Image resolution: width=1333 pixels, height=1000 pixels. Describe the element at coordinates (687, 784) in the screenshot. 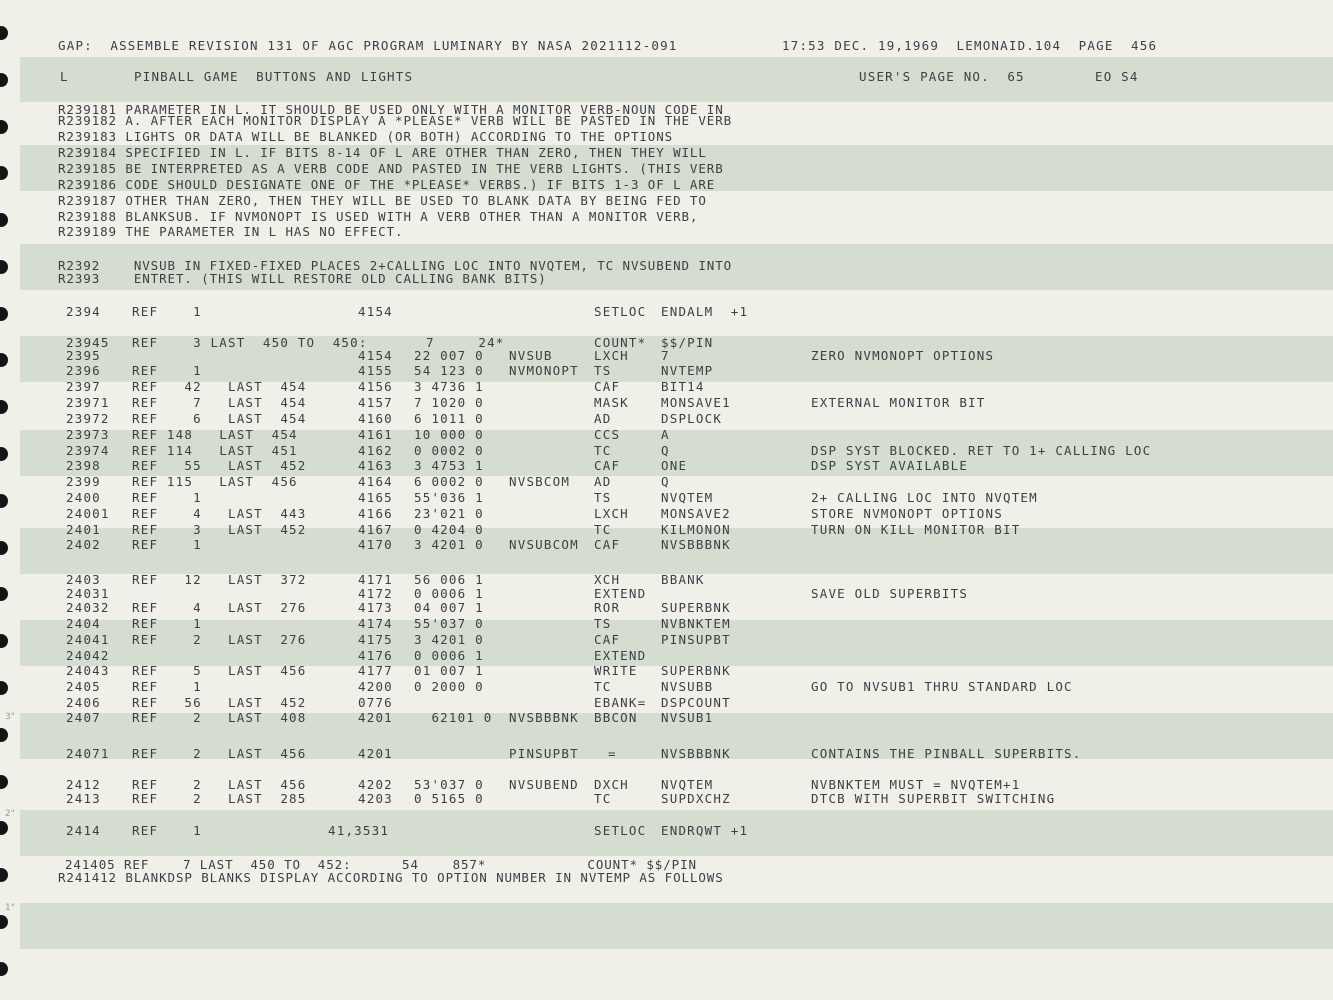

I see `operand: NVQTEM` at that location.